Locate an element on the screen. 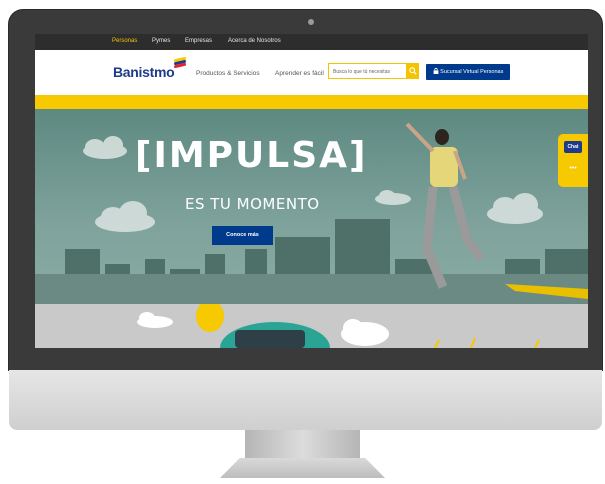 The width and height of the screenshot is (605, 484). secondary-banner is located at coordinates (311, 326).